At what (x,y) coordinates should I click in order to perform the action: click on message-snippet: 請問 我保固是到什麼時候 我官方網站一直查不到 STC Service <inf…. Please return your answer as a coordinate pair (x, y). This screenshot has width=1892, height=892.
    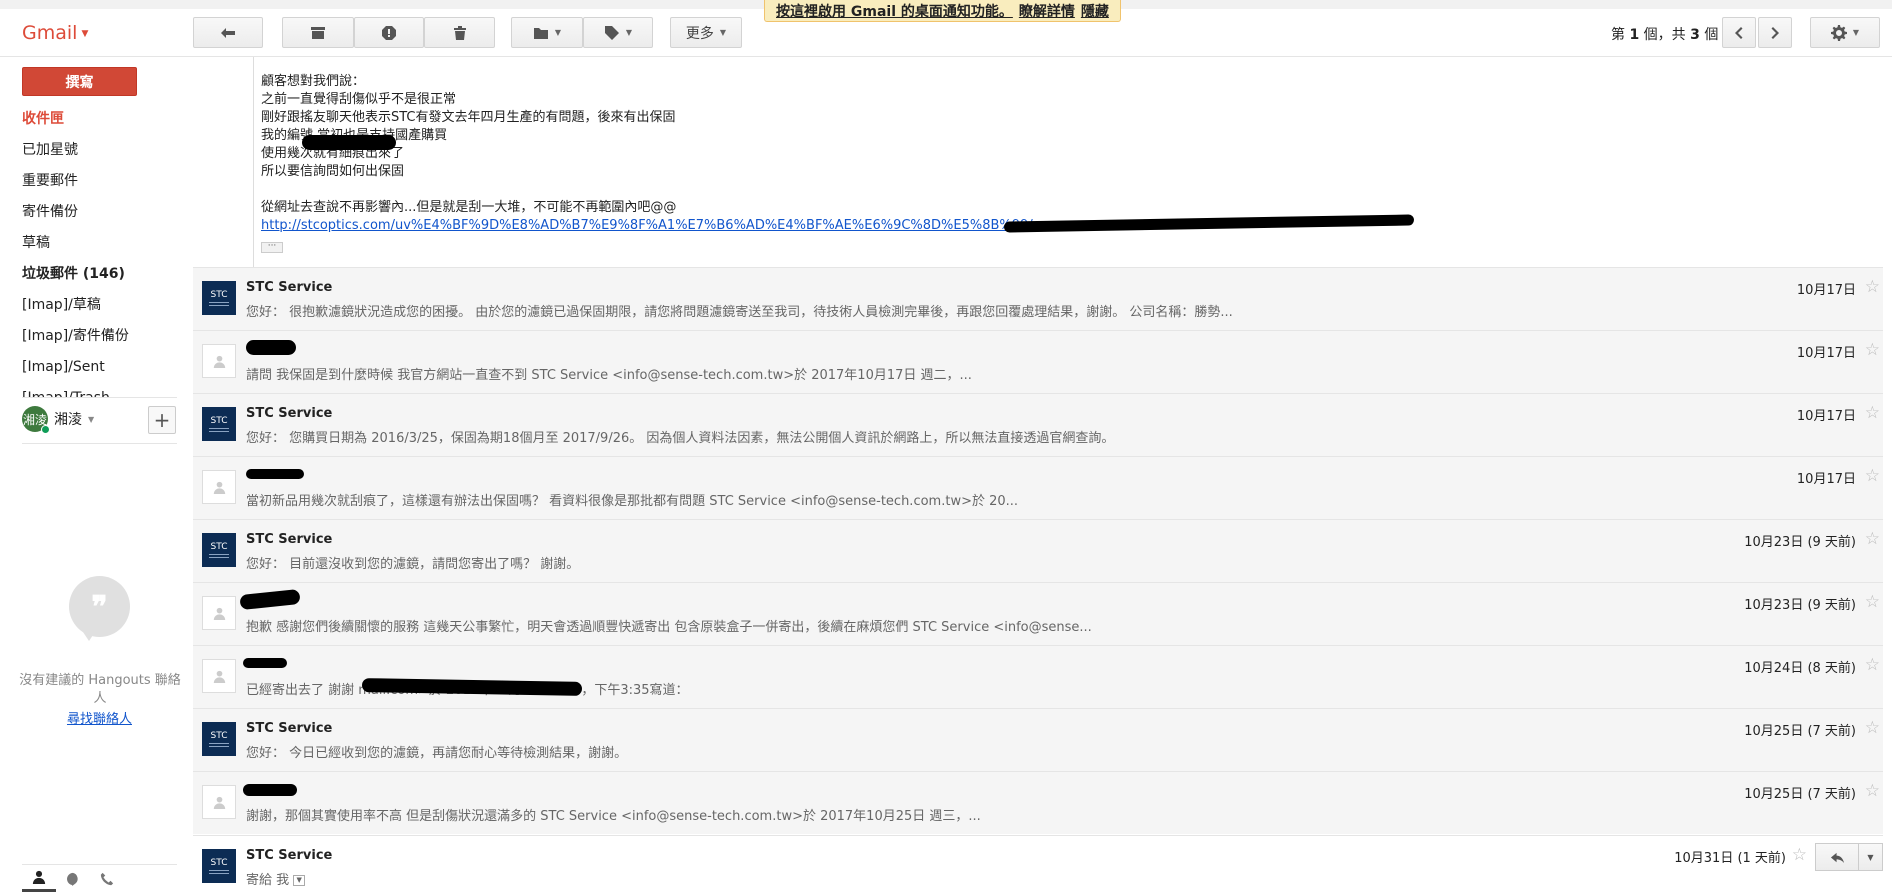
    Looking at the image, I should click on (609, 375).